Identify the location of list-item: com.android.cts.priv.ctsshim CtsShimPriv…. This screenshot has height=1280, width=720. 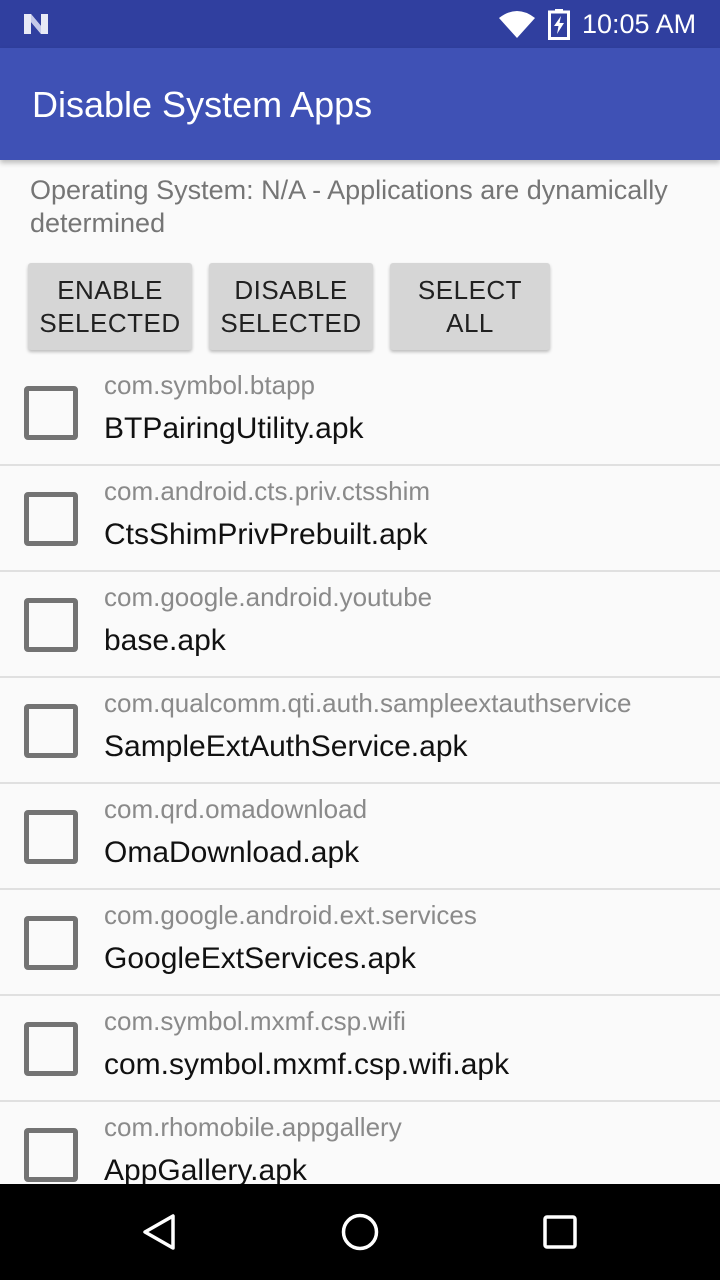
(360, 519).